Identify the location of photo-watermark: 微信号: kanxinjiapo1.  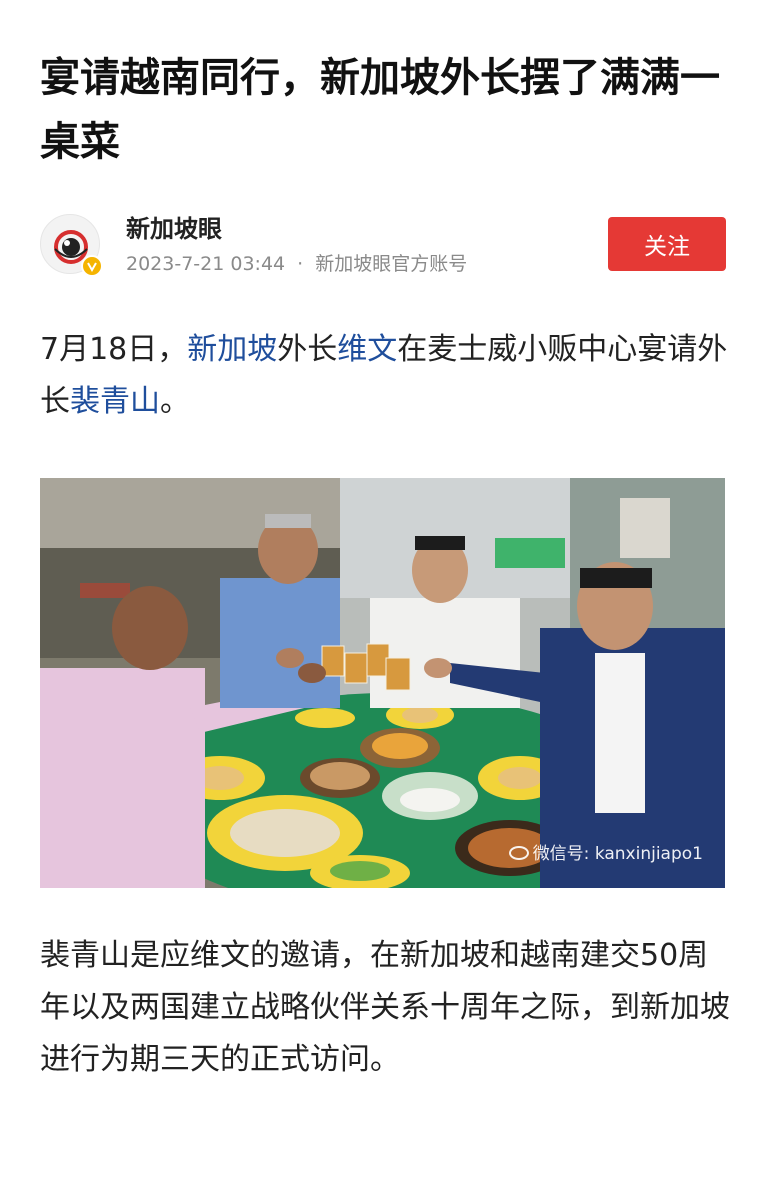
(605, 851).